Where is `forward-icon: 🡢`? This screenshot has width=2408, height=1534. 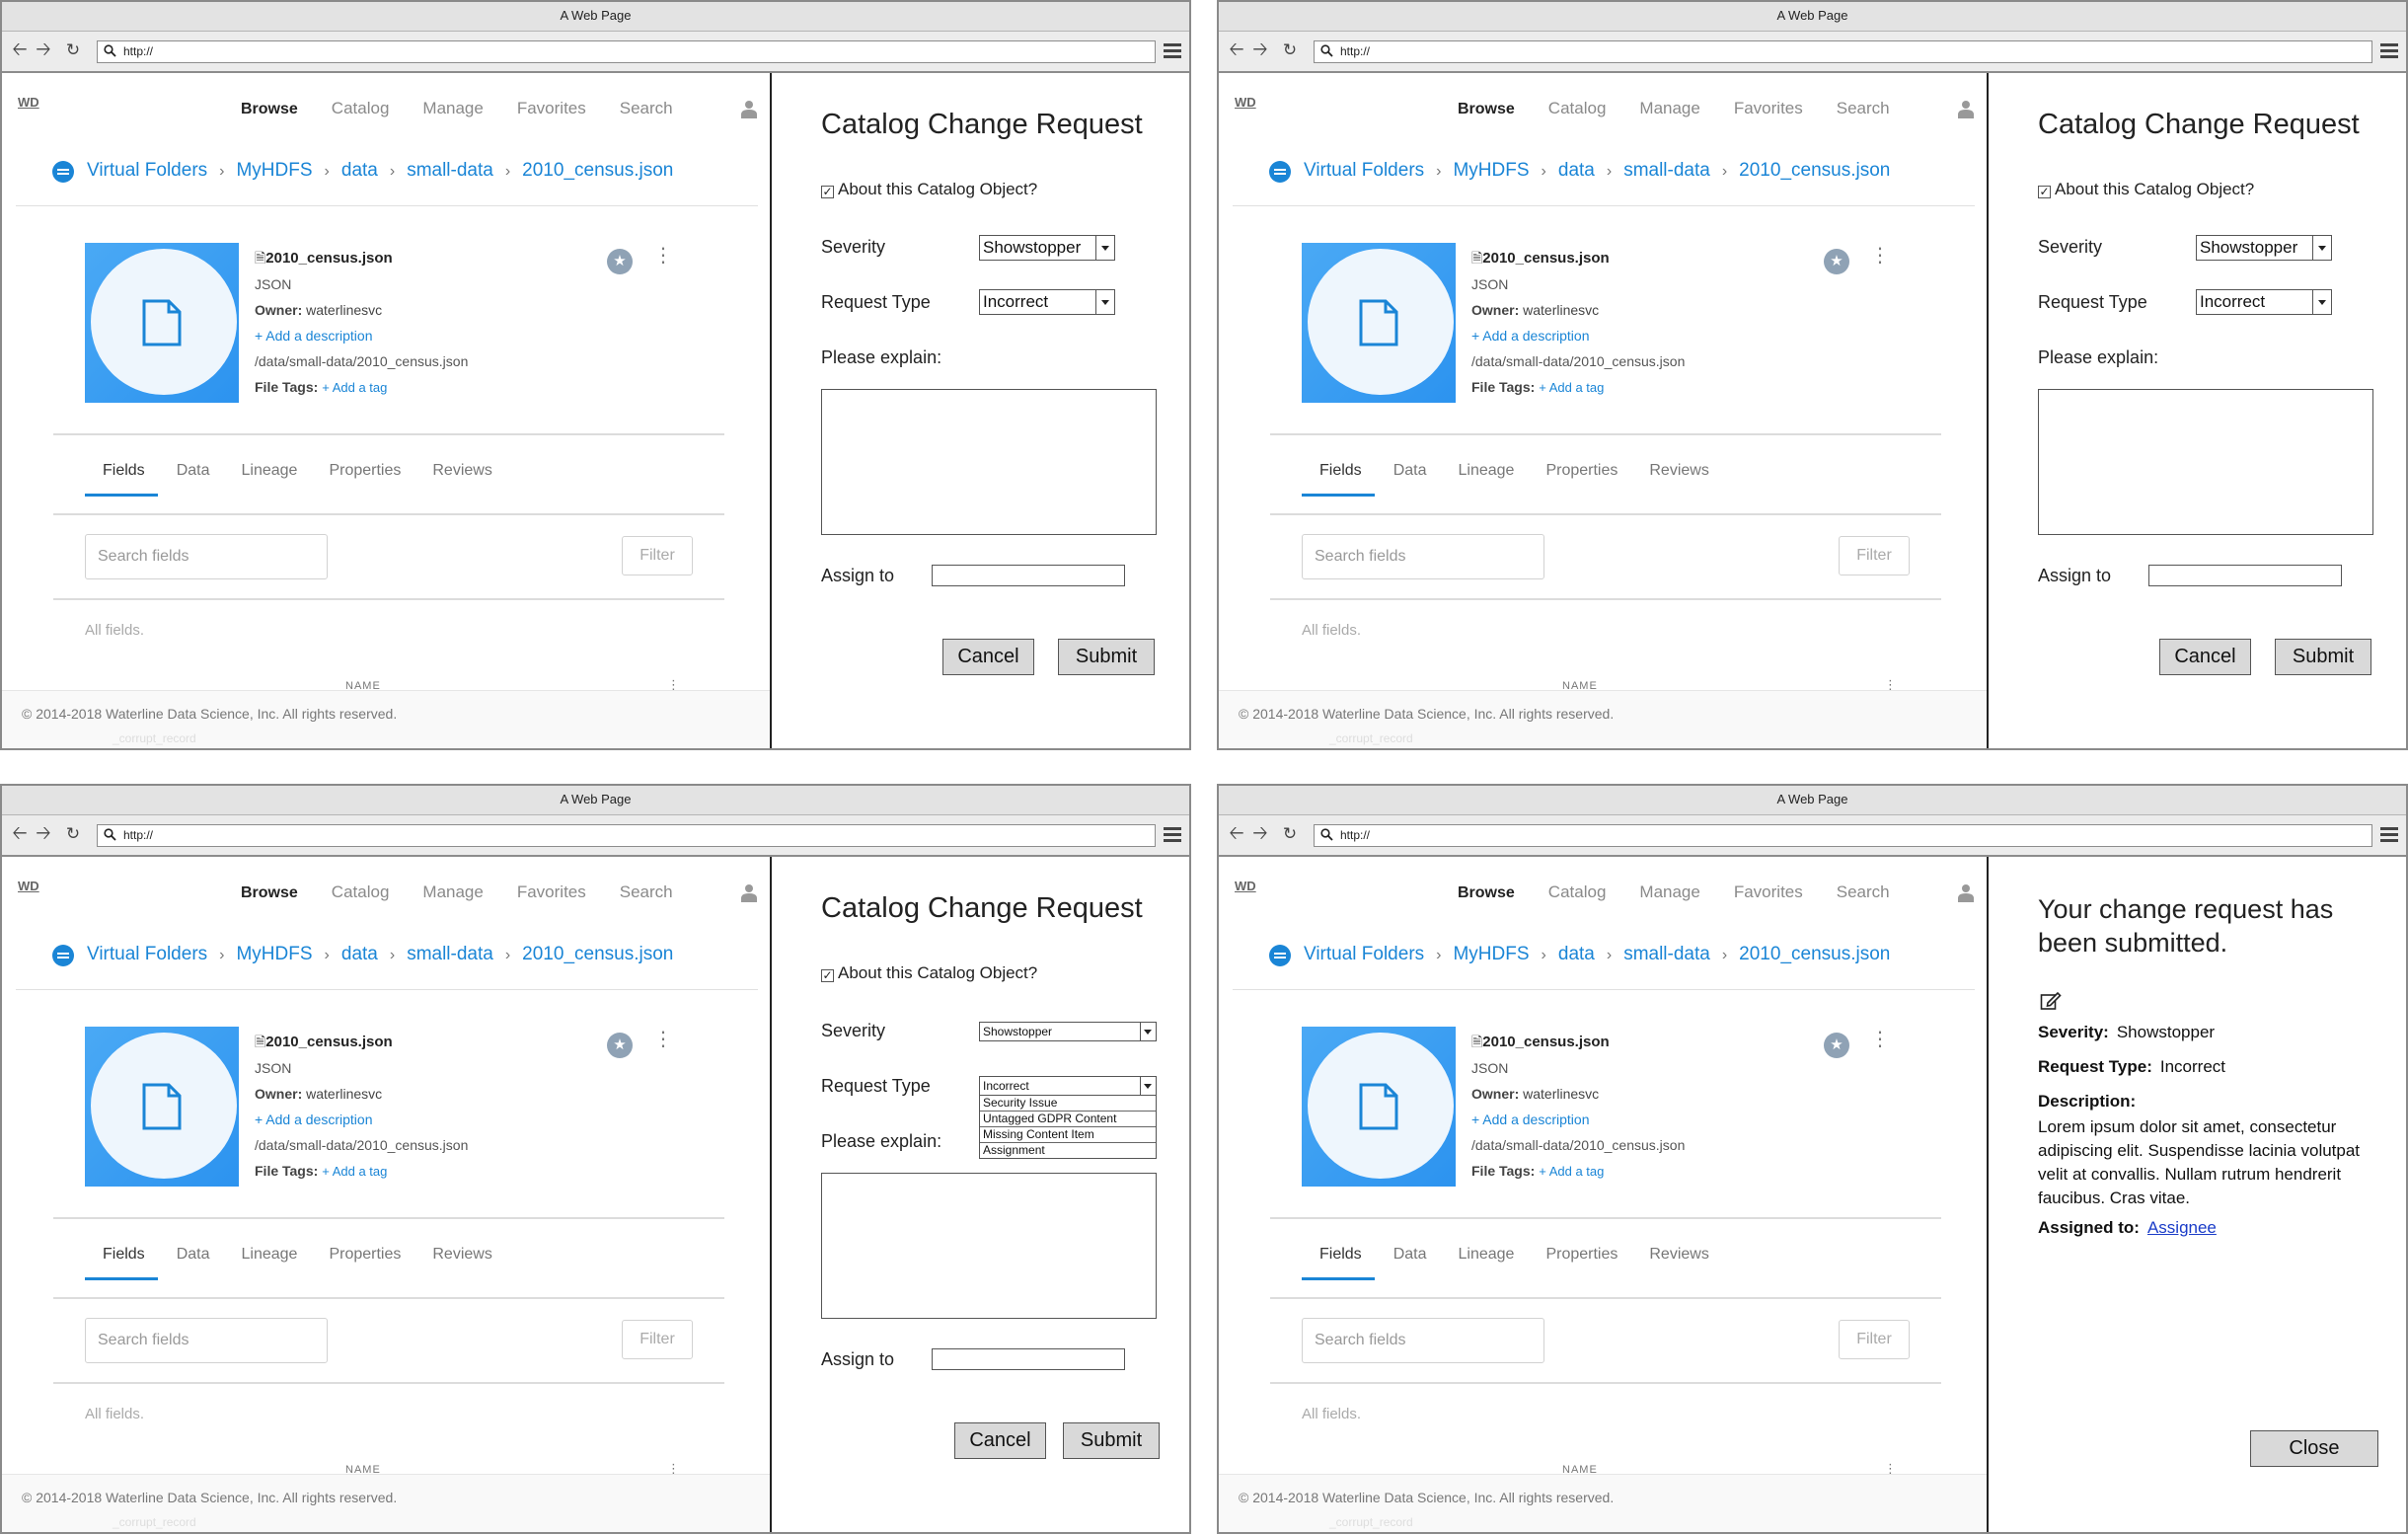
forward-icon: 🡢 is located at coordinates (1260, 50).